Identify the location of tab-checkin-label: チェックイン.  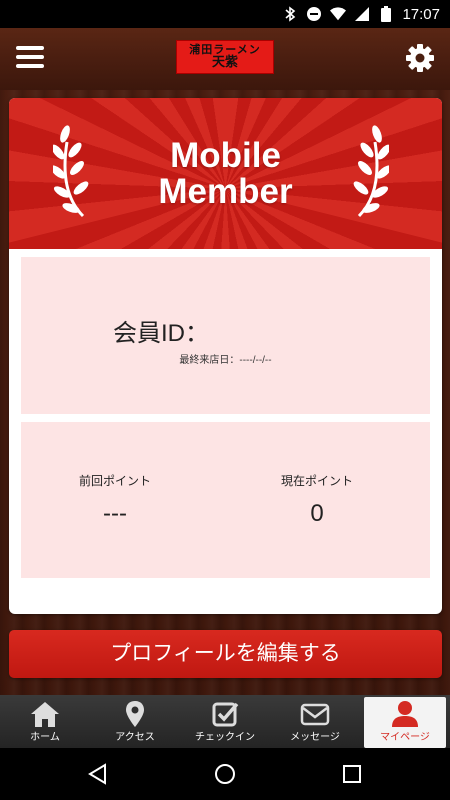
(225, 737).